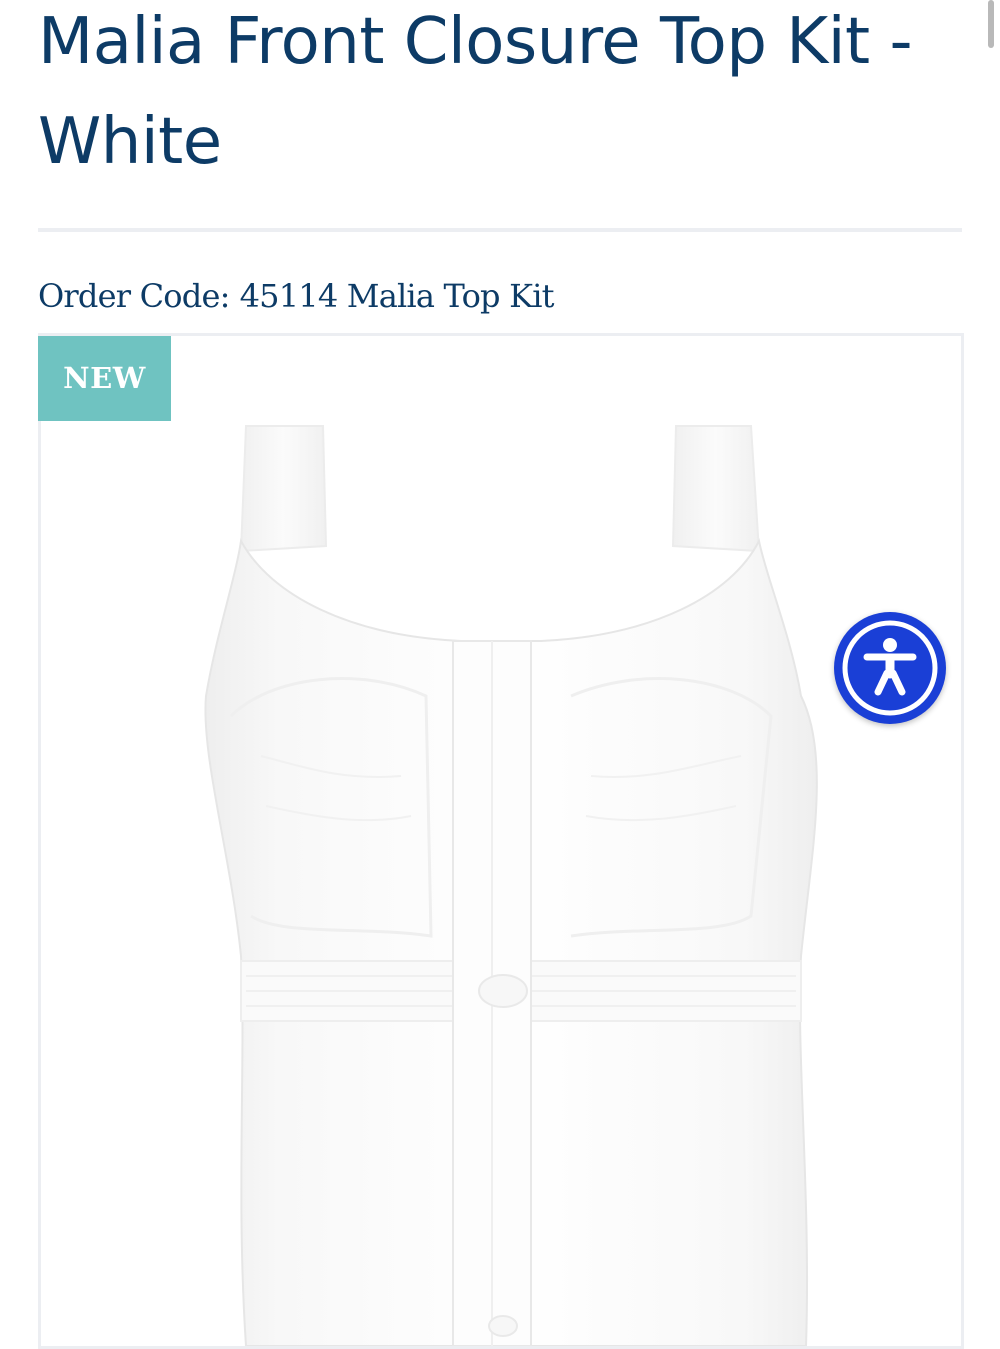 The width and height of the screenshot is (1000, 1349). What do you see at coordinates (475, 92) in the screenshot?
I see `product-title: Malia Front Closure Top Kit - White` at bounding box center [475, 92].